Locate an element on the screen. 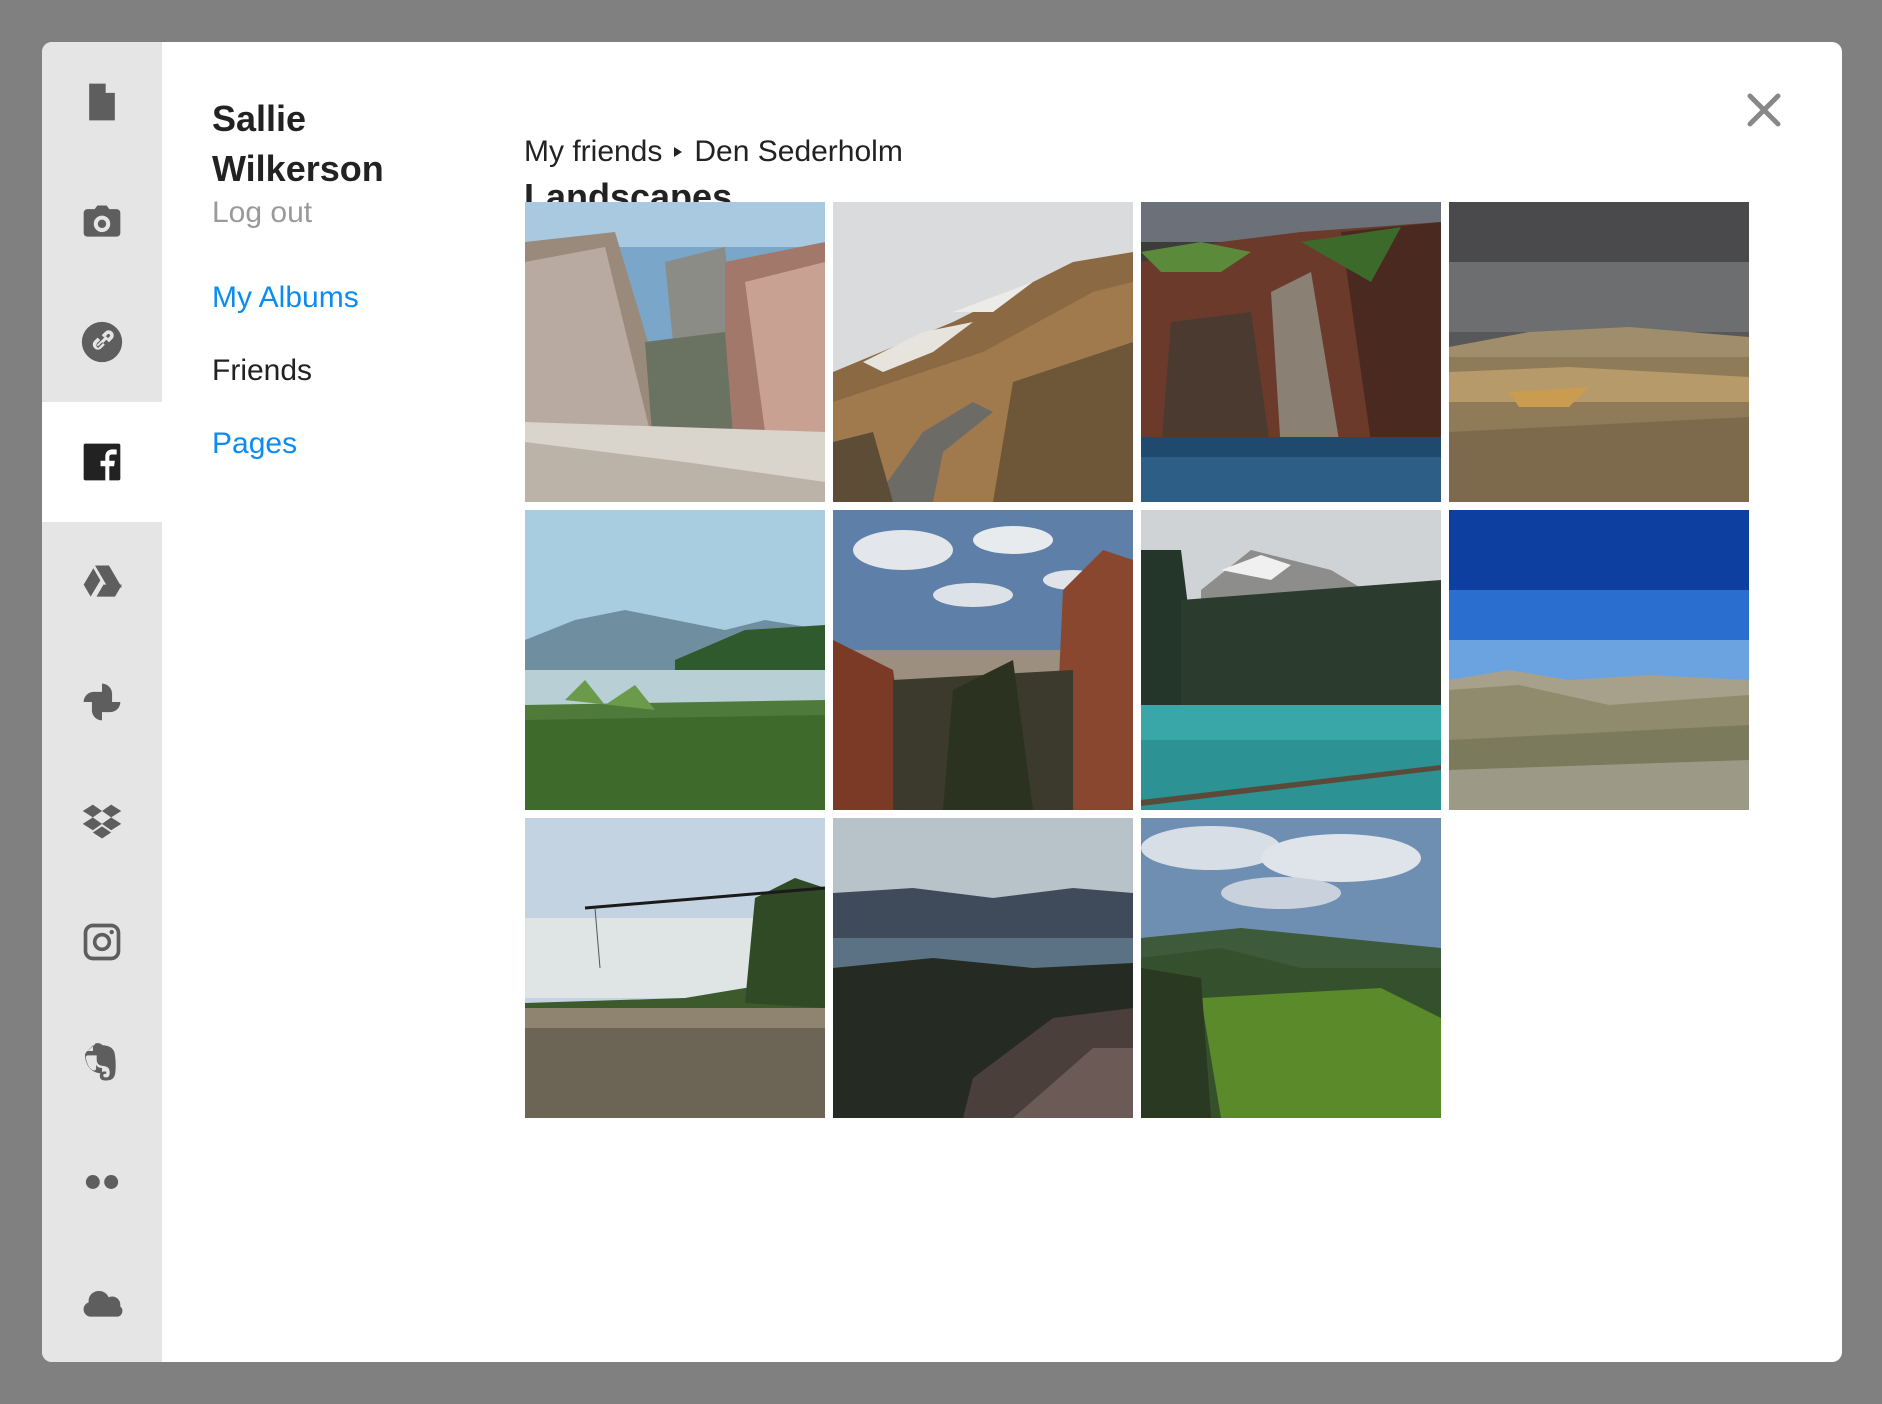 The width and height of the screenshot is (1882, 1404). evernote-icon is located at coordinates (100, 1062).